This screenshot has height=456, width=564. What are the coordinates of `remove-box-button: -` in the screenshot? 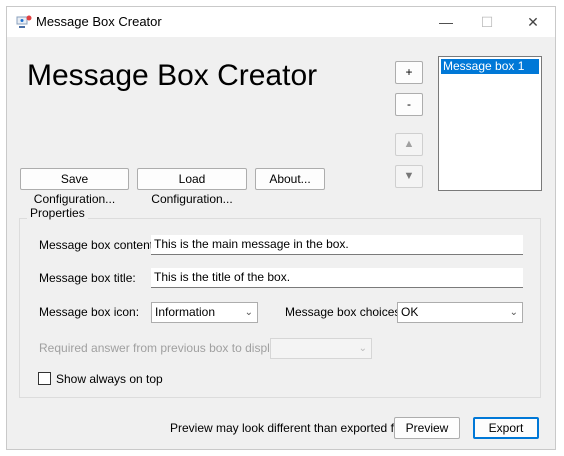 It's located at (409, 104).